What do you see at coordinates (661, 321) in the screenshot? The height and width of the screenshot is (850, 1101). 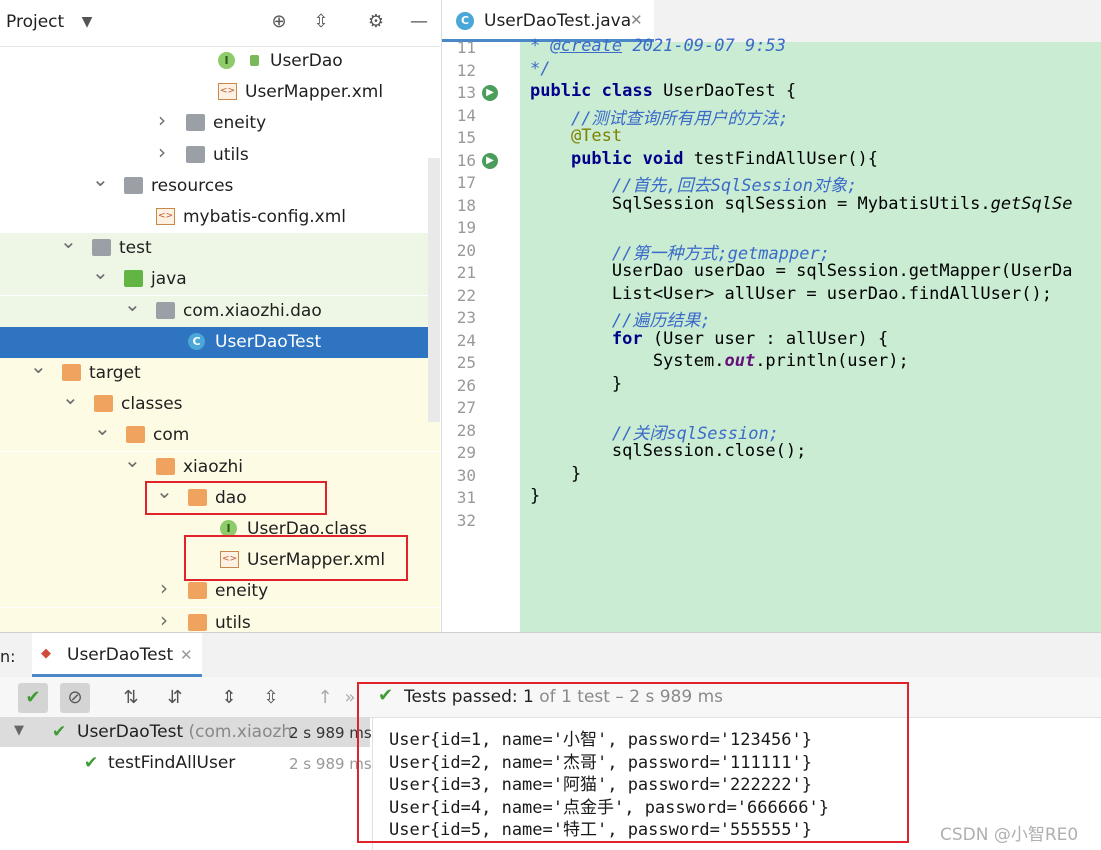 I see `code-line: //遍历结果;` at bounding box center [661, 321].